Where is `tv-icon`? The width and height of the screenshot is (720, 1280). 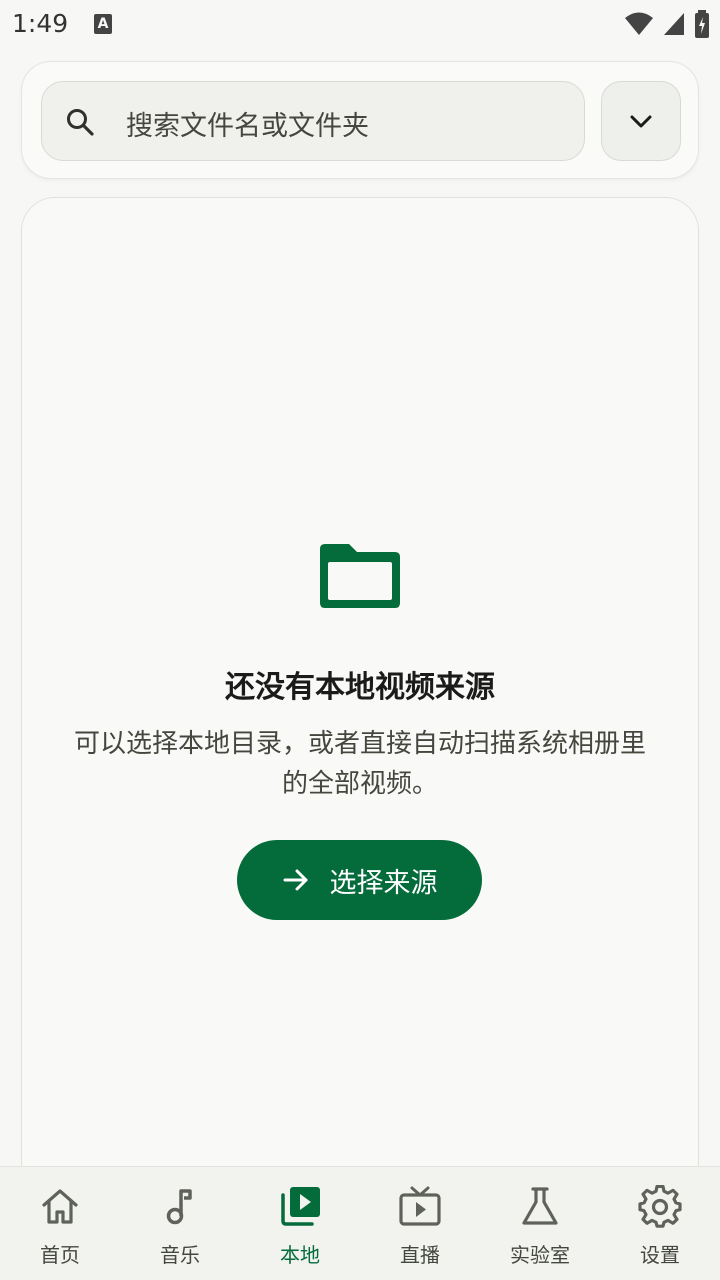 tv-icon is located at coordinates (420, 1206).